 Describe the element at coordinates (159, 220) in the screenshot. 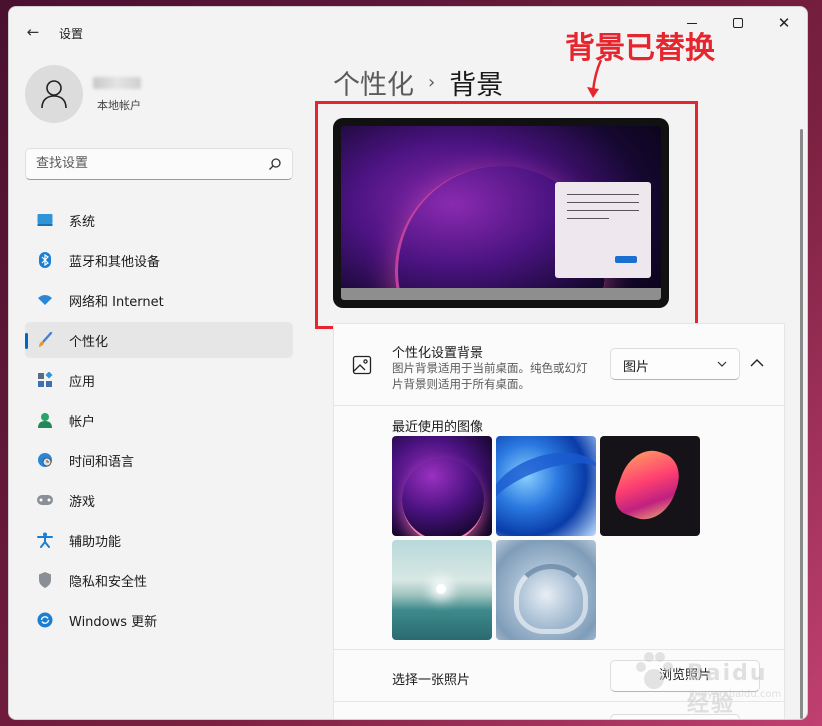

I see `sidebar-item-system: 系统` at that location.